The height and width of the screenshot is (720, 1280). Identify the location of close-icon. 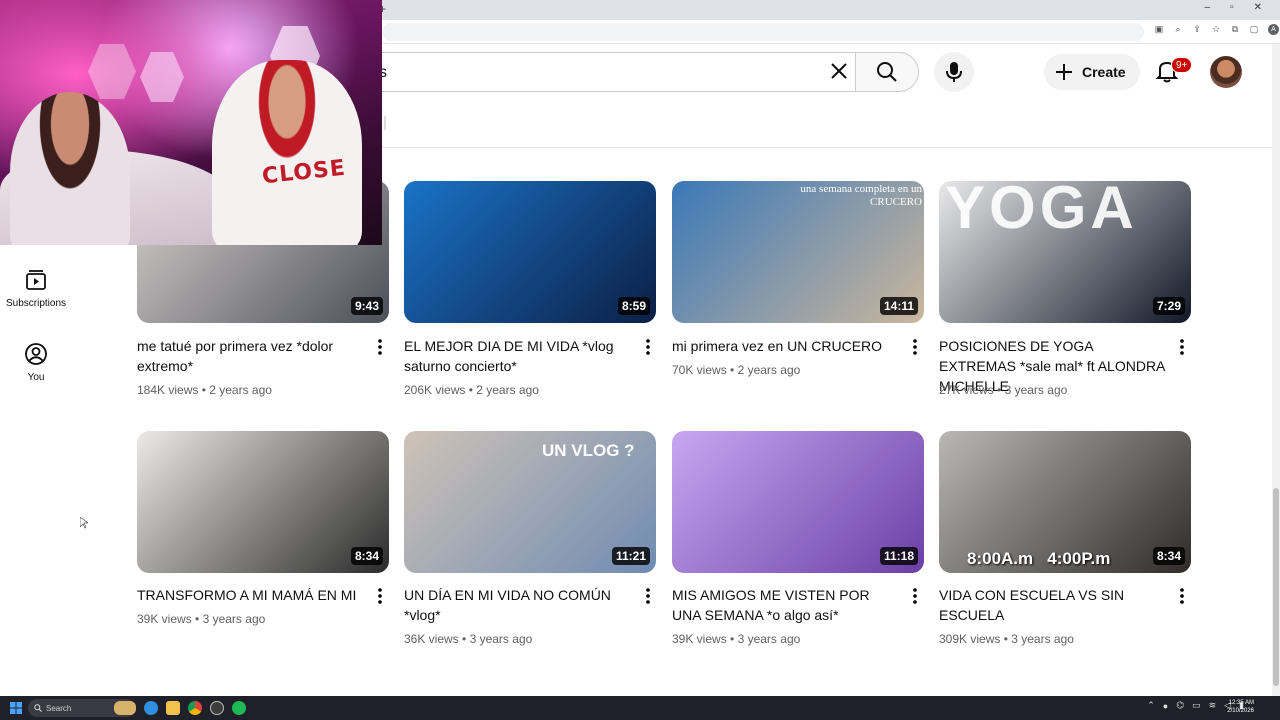
(839, 71).